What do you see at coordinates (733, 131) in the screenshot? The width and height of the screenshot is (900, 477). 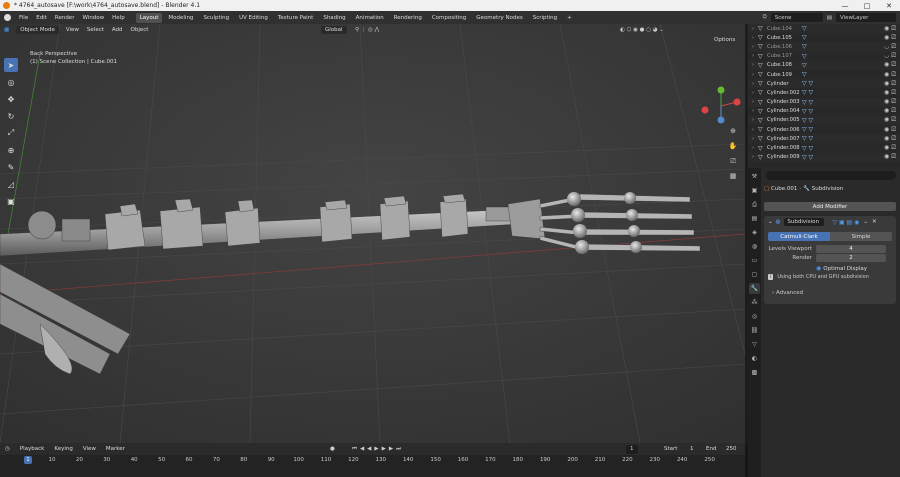 I see `zoom-icon: ⊕` at bounding box center [733, 131].